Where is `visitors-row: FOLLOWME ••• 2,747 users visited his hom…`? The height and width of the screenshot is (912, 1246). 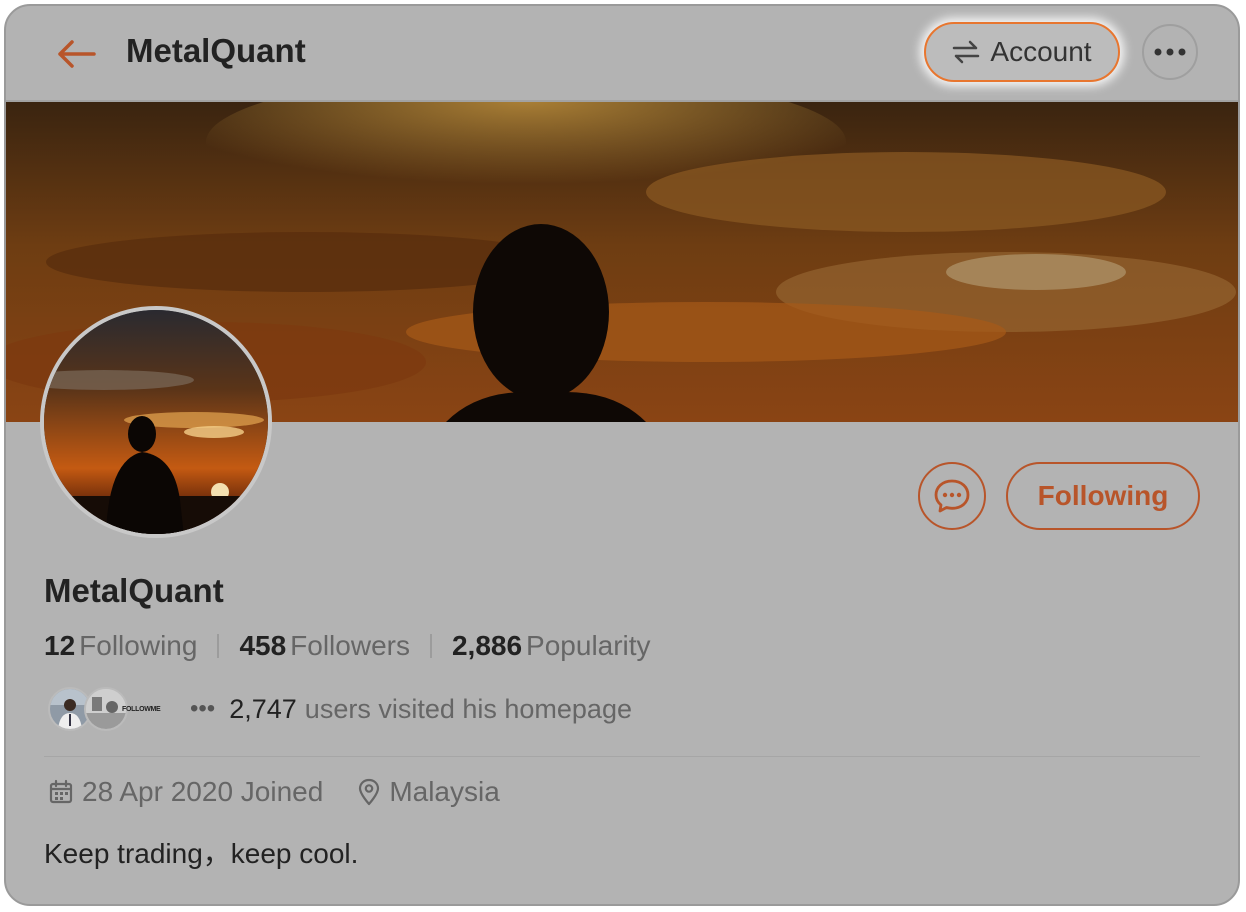 visitors-row: FOLLOWME ••• 2,747 users visited his hom… is located at coordinates (340, 709).